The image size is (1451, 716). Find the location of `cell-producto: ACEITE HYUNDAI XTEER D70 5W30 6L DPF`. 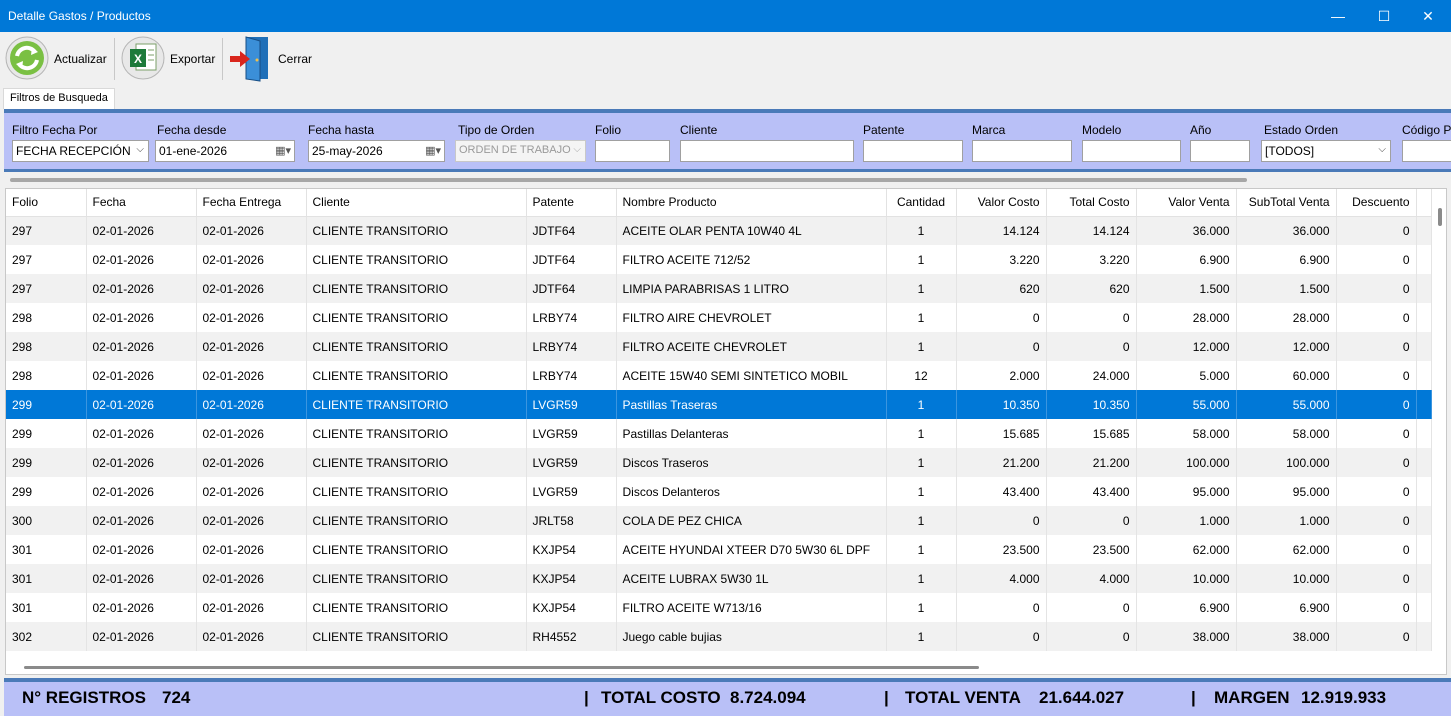

cell-producto: ACEITE HYUNDAI XTEER D70 5W30 6L DPF is located at coordinates (751, 549).